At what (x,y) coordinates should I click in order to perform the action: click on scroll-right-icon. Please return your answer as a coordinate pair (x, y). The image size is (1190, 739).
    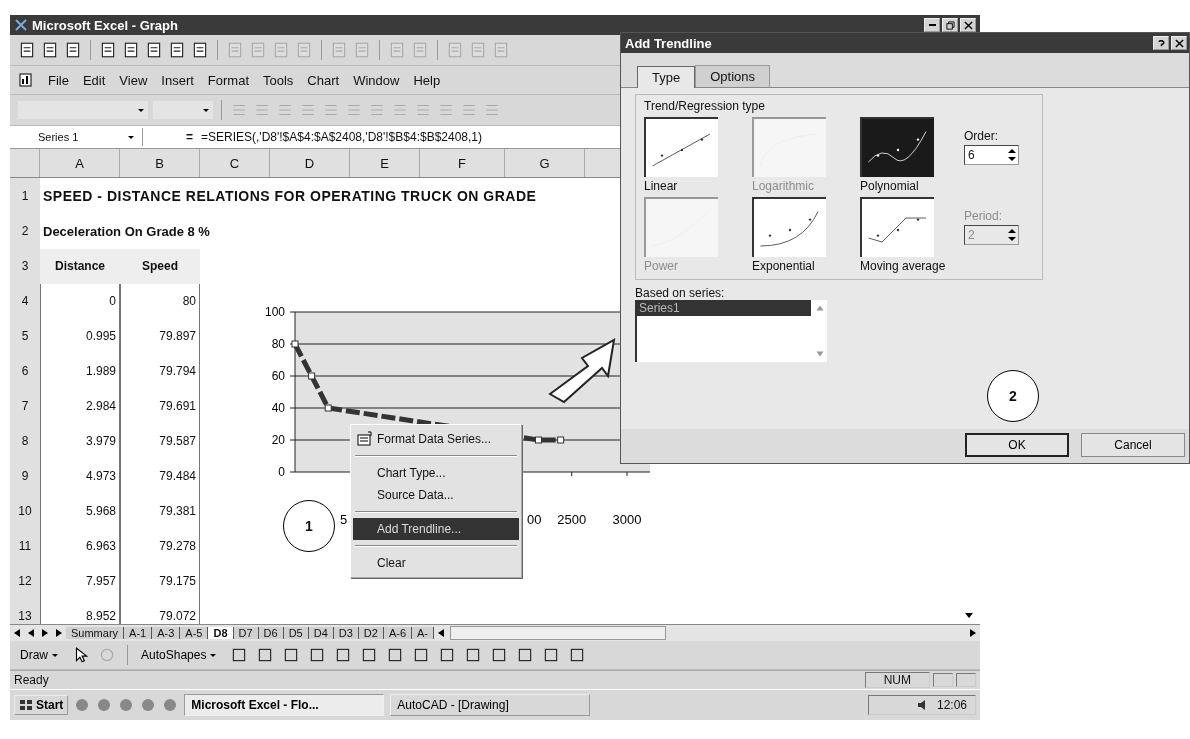
    Looking at the image, I should click on (973, 633).